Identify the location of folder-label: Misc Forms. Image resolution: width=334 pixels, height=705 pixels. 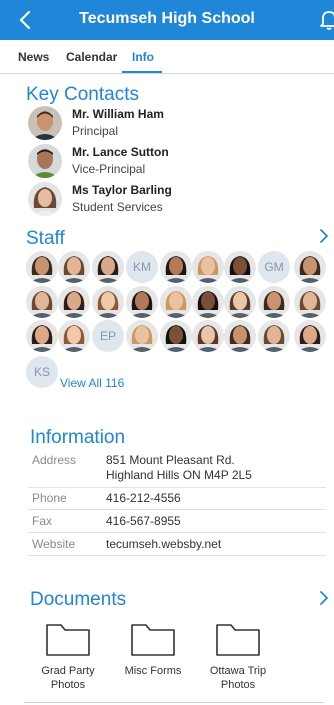
(153, 671).